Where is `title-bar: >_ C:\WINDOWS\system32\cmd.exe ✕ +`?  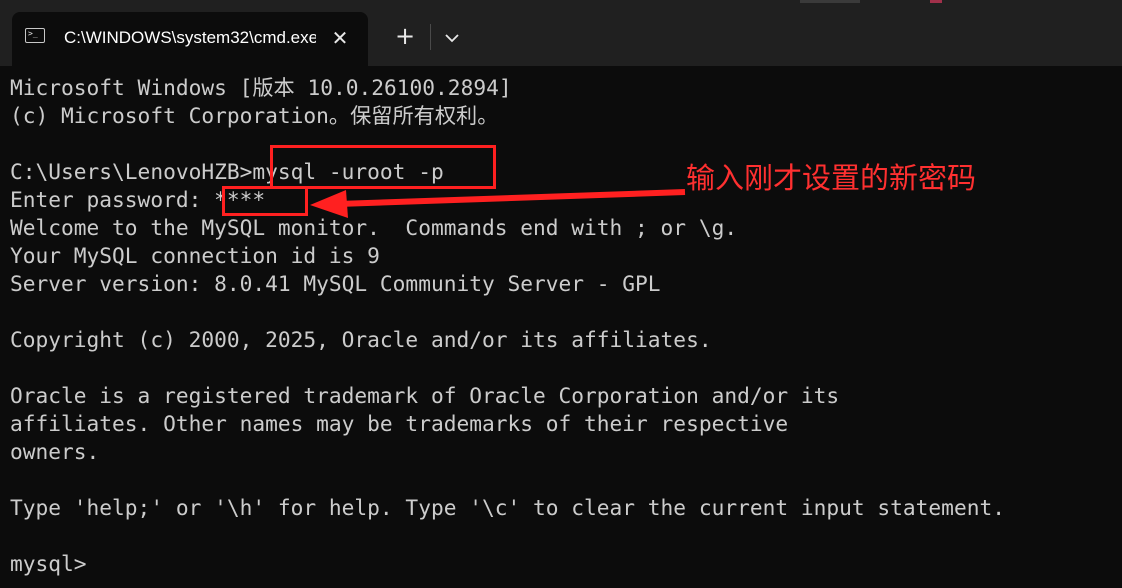
title-bar: >_ C:\WINDOWS\system32\cmd.exe ✕ + is located at coordinates (561, 33).